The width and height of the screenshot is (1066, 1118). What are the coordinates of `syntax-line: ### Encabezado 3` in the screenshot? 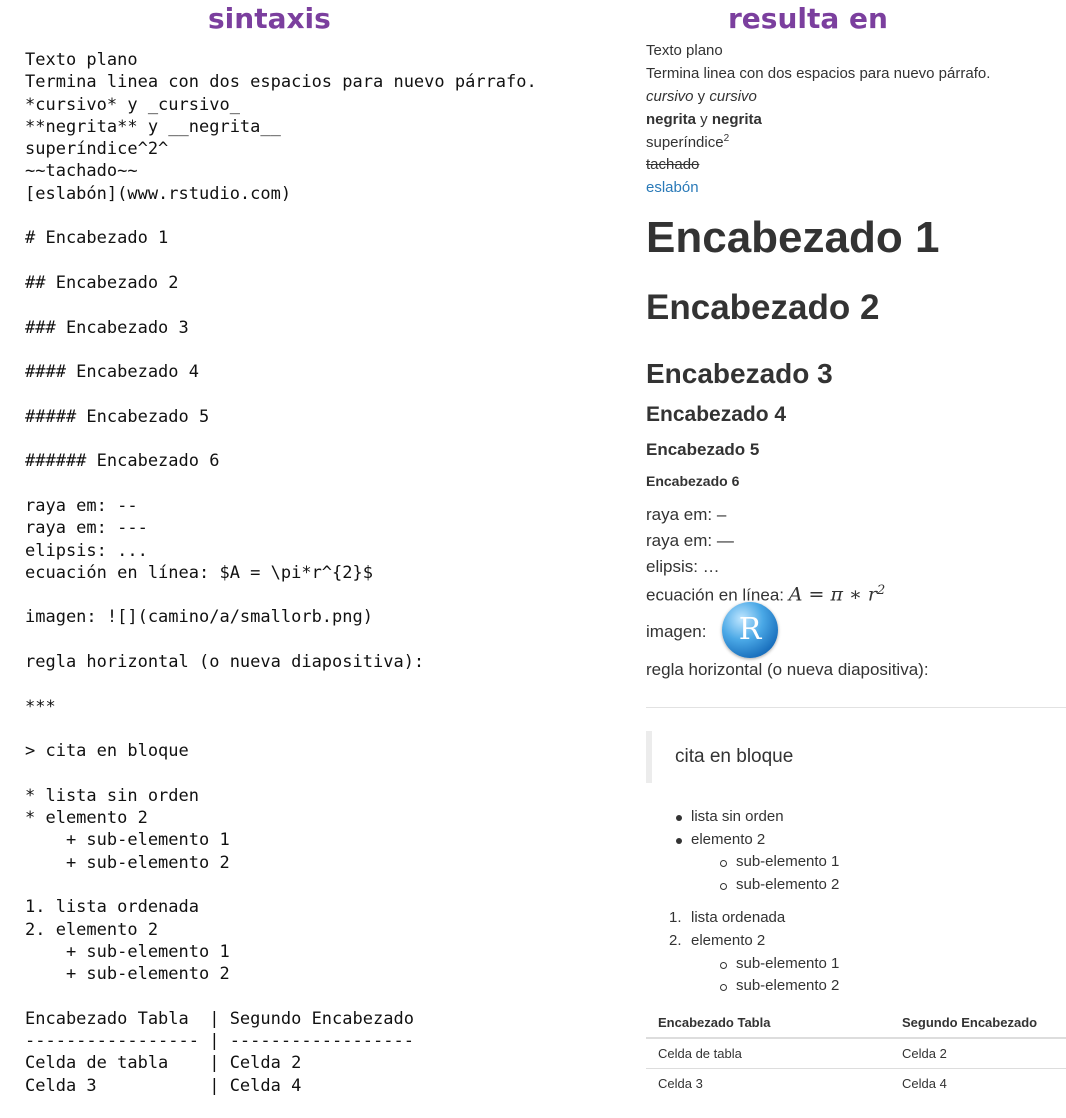 It's located at (107, 327).